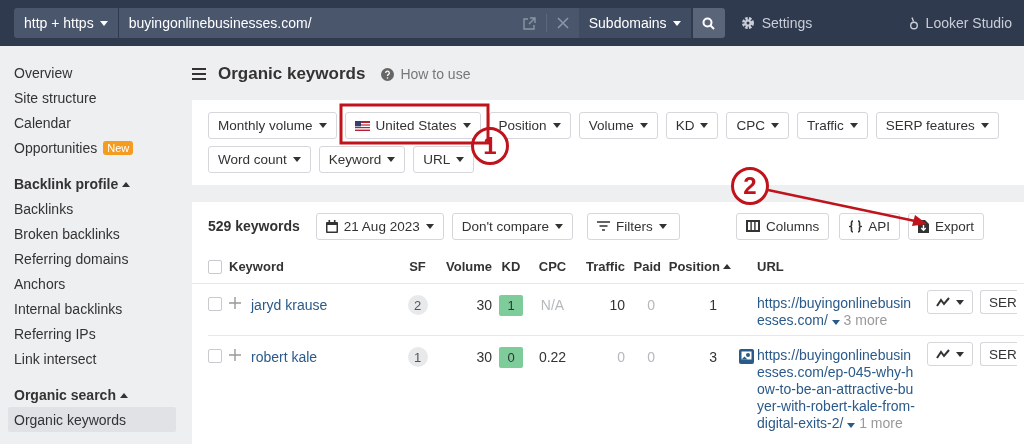  What do you see at coordinates (620, 357) in the screenshot?
I see `traffic-cell-text: 0` at bounding box center [620, 357].